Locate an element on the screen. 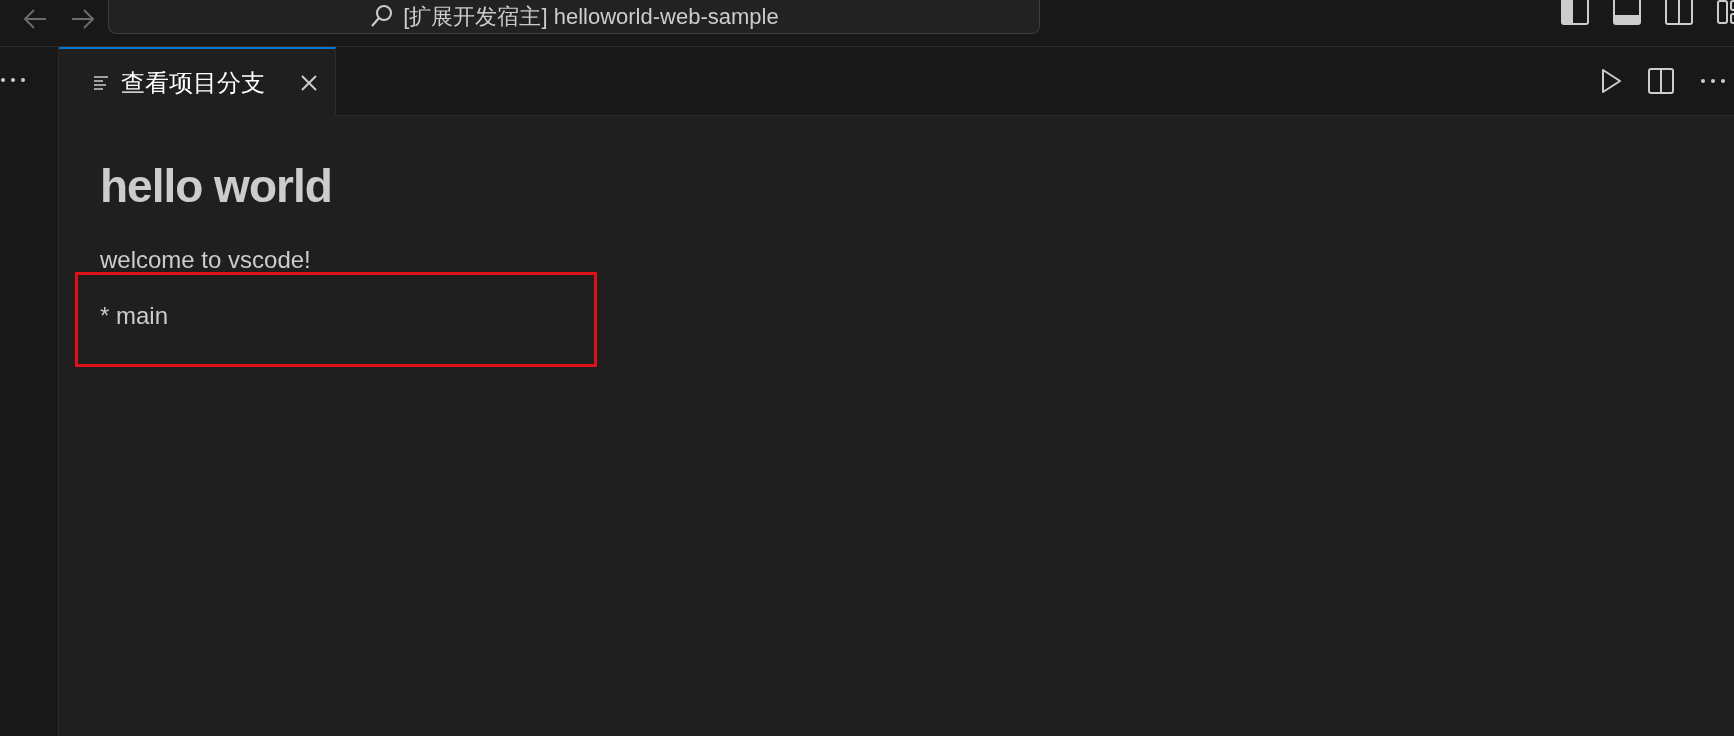 This screenshot has height=736, width=1734. more-icon is located at coordinates (13, 80).